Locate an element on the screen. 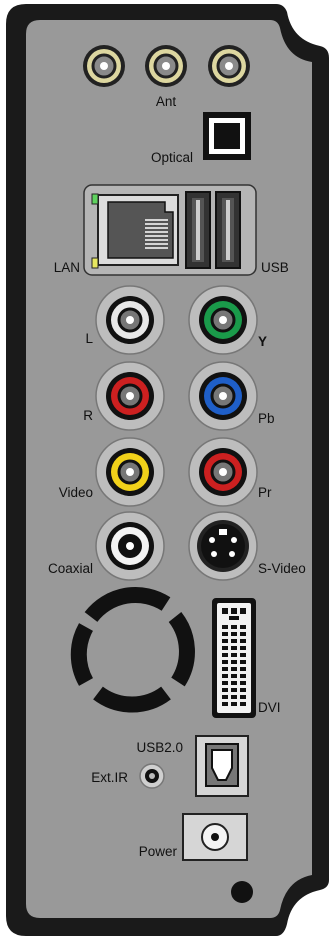  extir-label: Ext.IR is located at coordinates (109, 777).